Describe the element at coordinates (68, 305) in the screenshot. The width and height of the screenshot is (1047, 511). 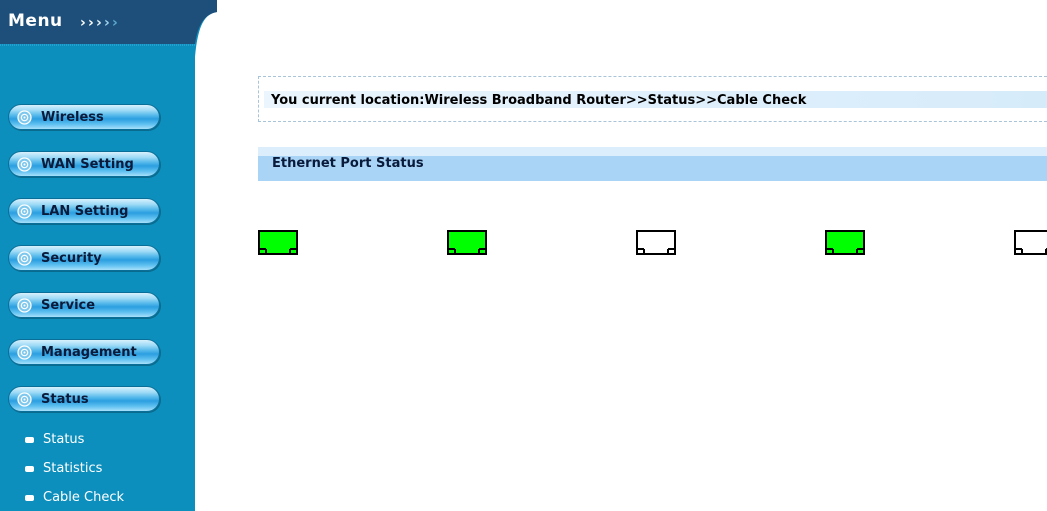
I see `nav-label: Service` at that location.